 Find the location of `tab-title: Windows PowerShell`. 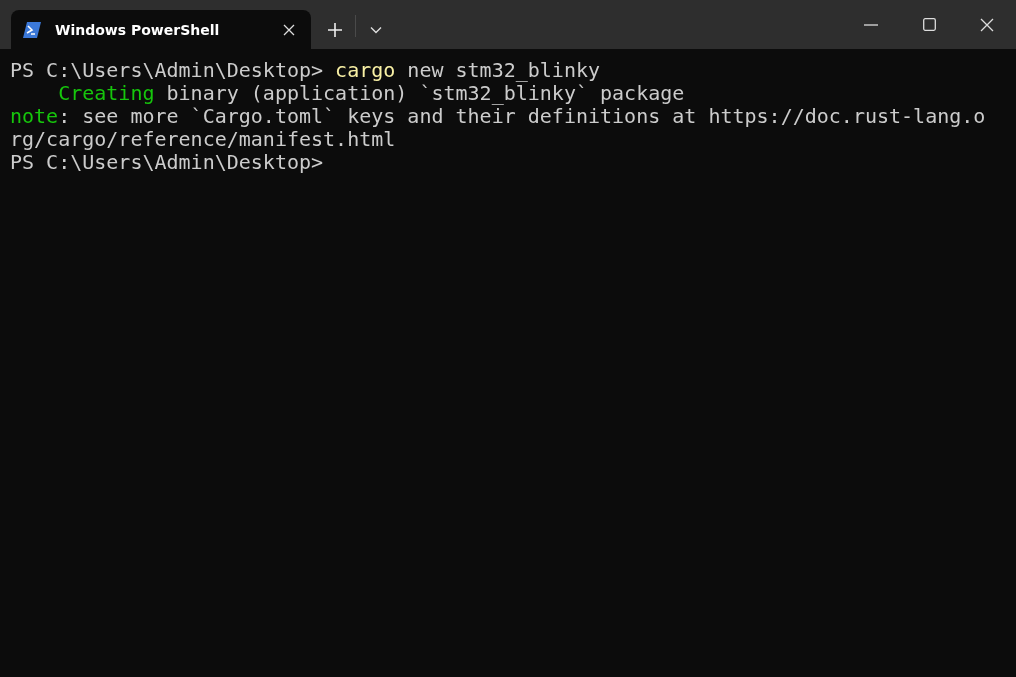

tab-title: Windows PowerShell is located at coordinates (138, 29).